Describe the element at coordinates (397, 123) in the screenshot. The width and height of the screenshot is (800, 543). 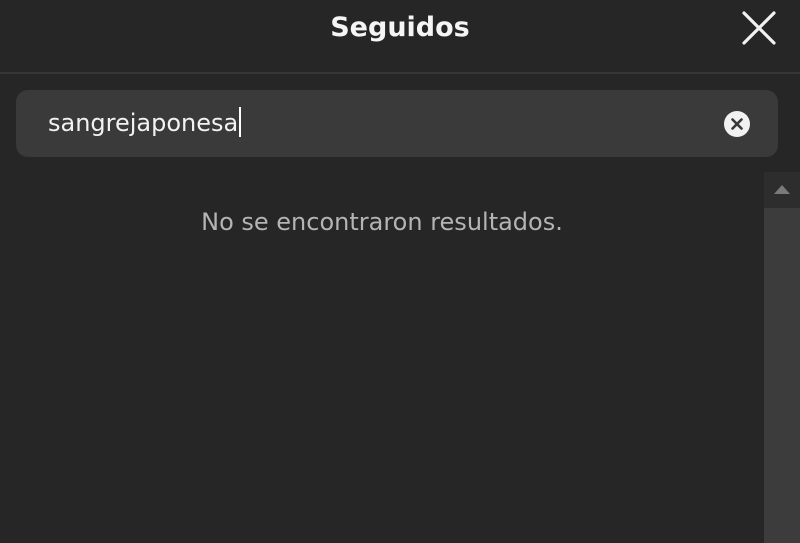
I see `search-box: sangrejaponesa` at that location.